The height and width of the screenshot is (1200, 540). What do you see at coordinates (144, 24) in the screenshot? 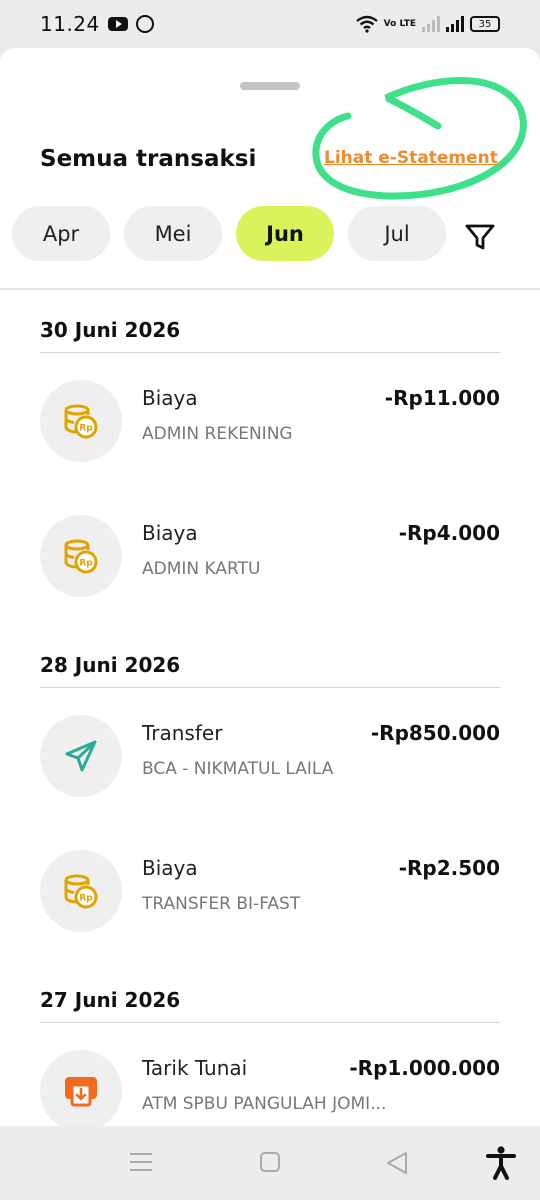
I see `whatsapp-icon` at bounding box center [144, 24].